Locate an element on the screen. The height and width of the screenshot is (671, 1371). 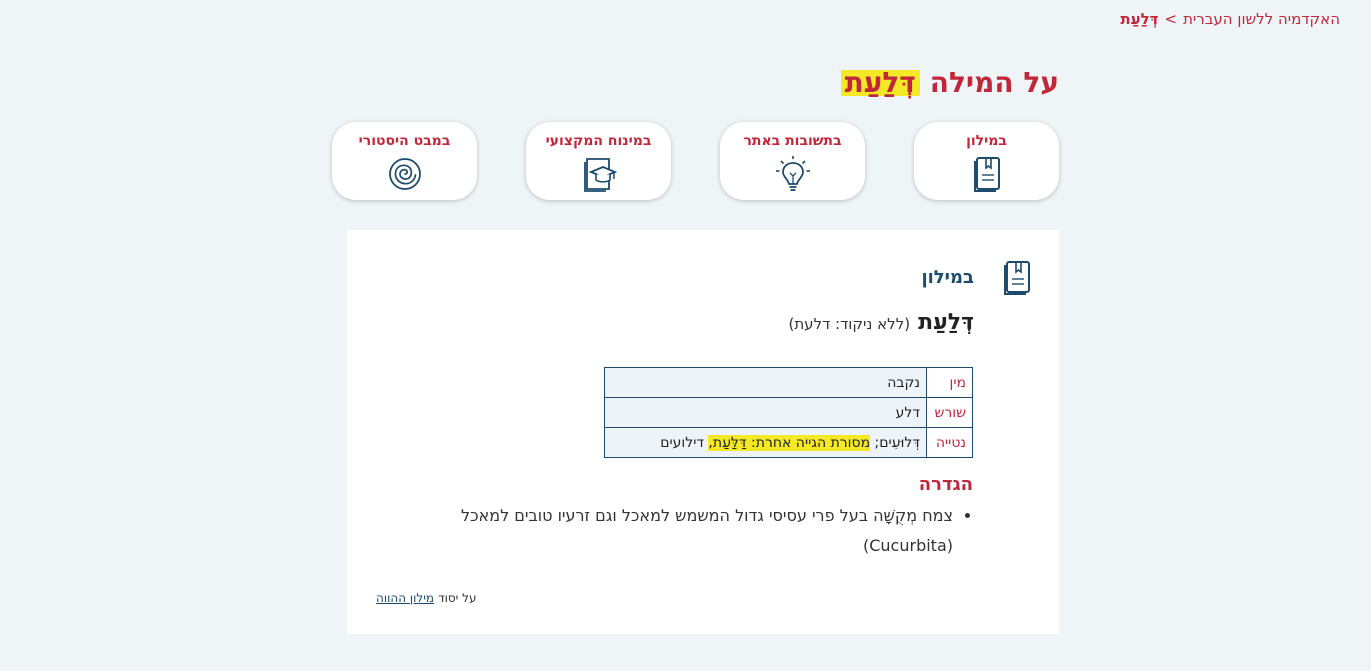
section-title: במילון is located at coordinates (947, 277).